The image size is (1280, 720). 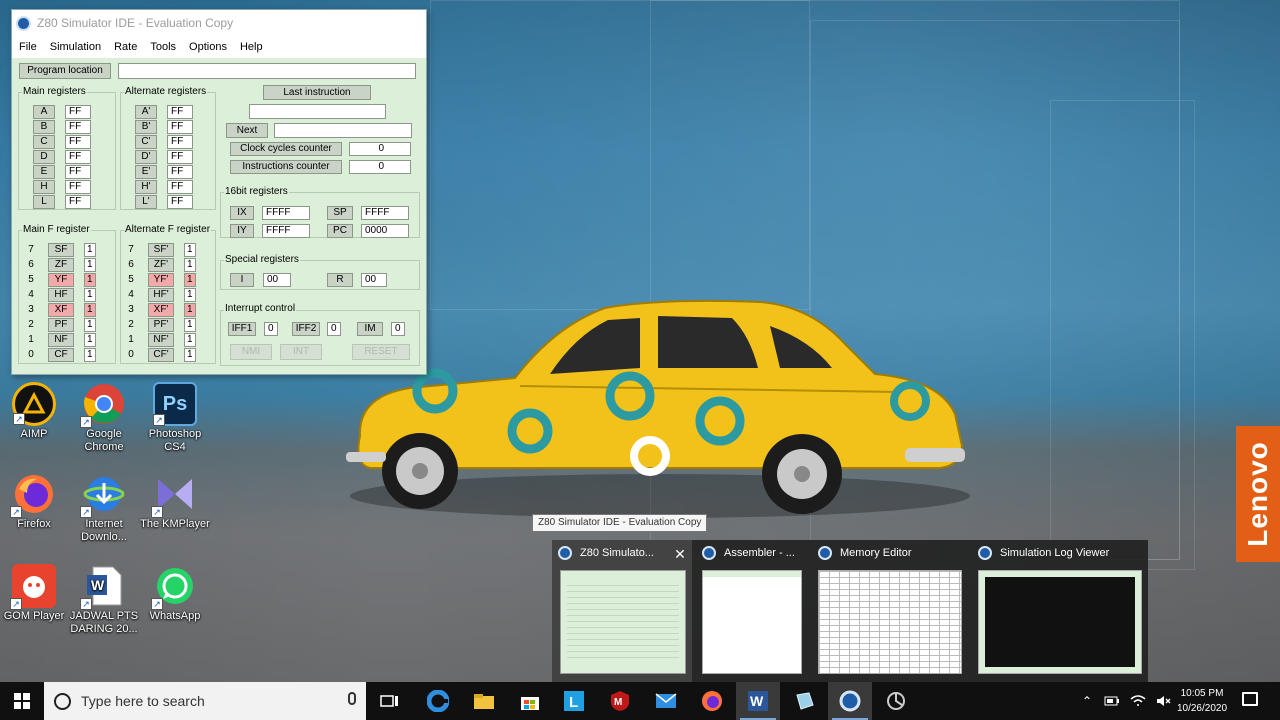 I want to click on thumbnail-simulation-log-viewer: Simulation Log Viewer, so click(x=1060, y=611).